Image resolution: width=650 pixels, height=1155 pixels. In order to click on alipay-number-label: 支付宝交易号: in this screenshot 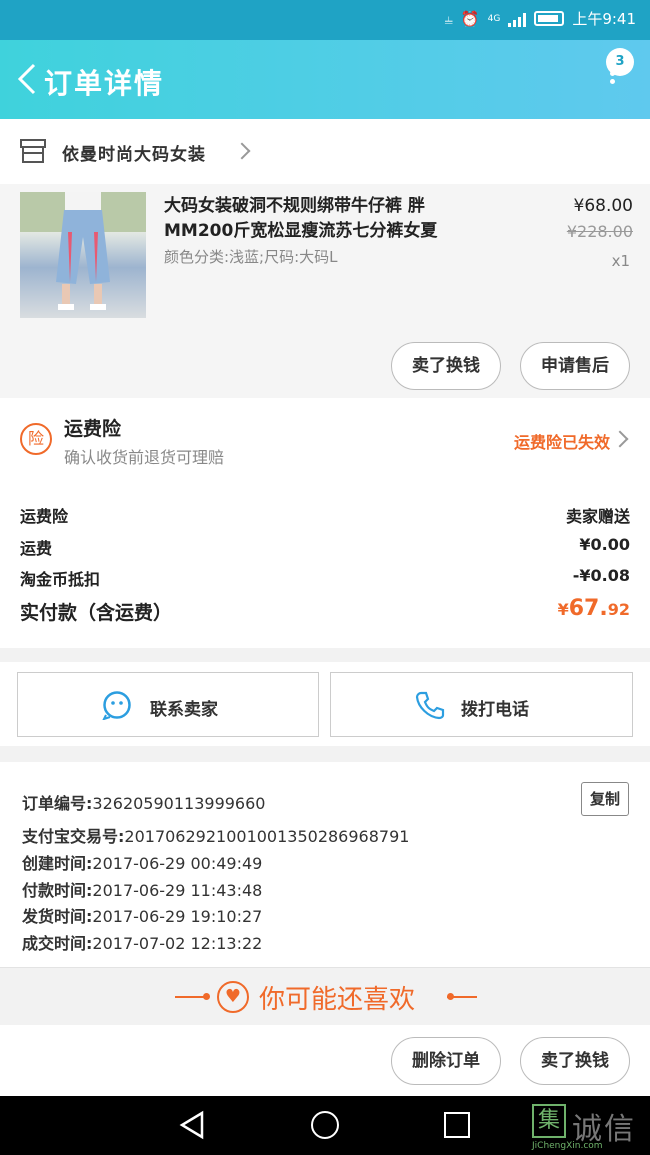, I will do `click(73, 836)`.